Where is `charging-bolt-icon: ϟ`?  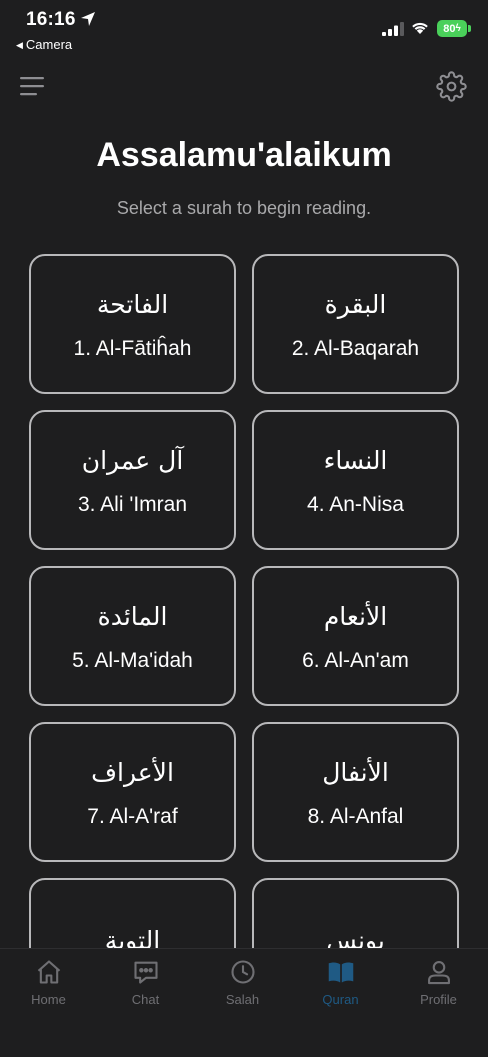 charging-bolt-icon: ϟ is located at coordinates (458, 28).